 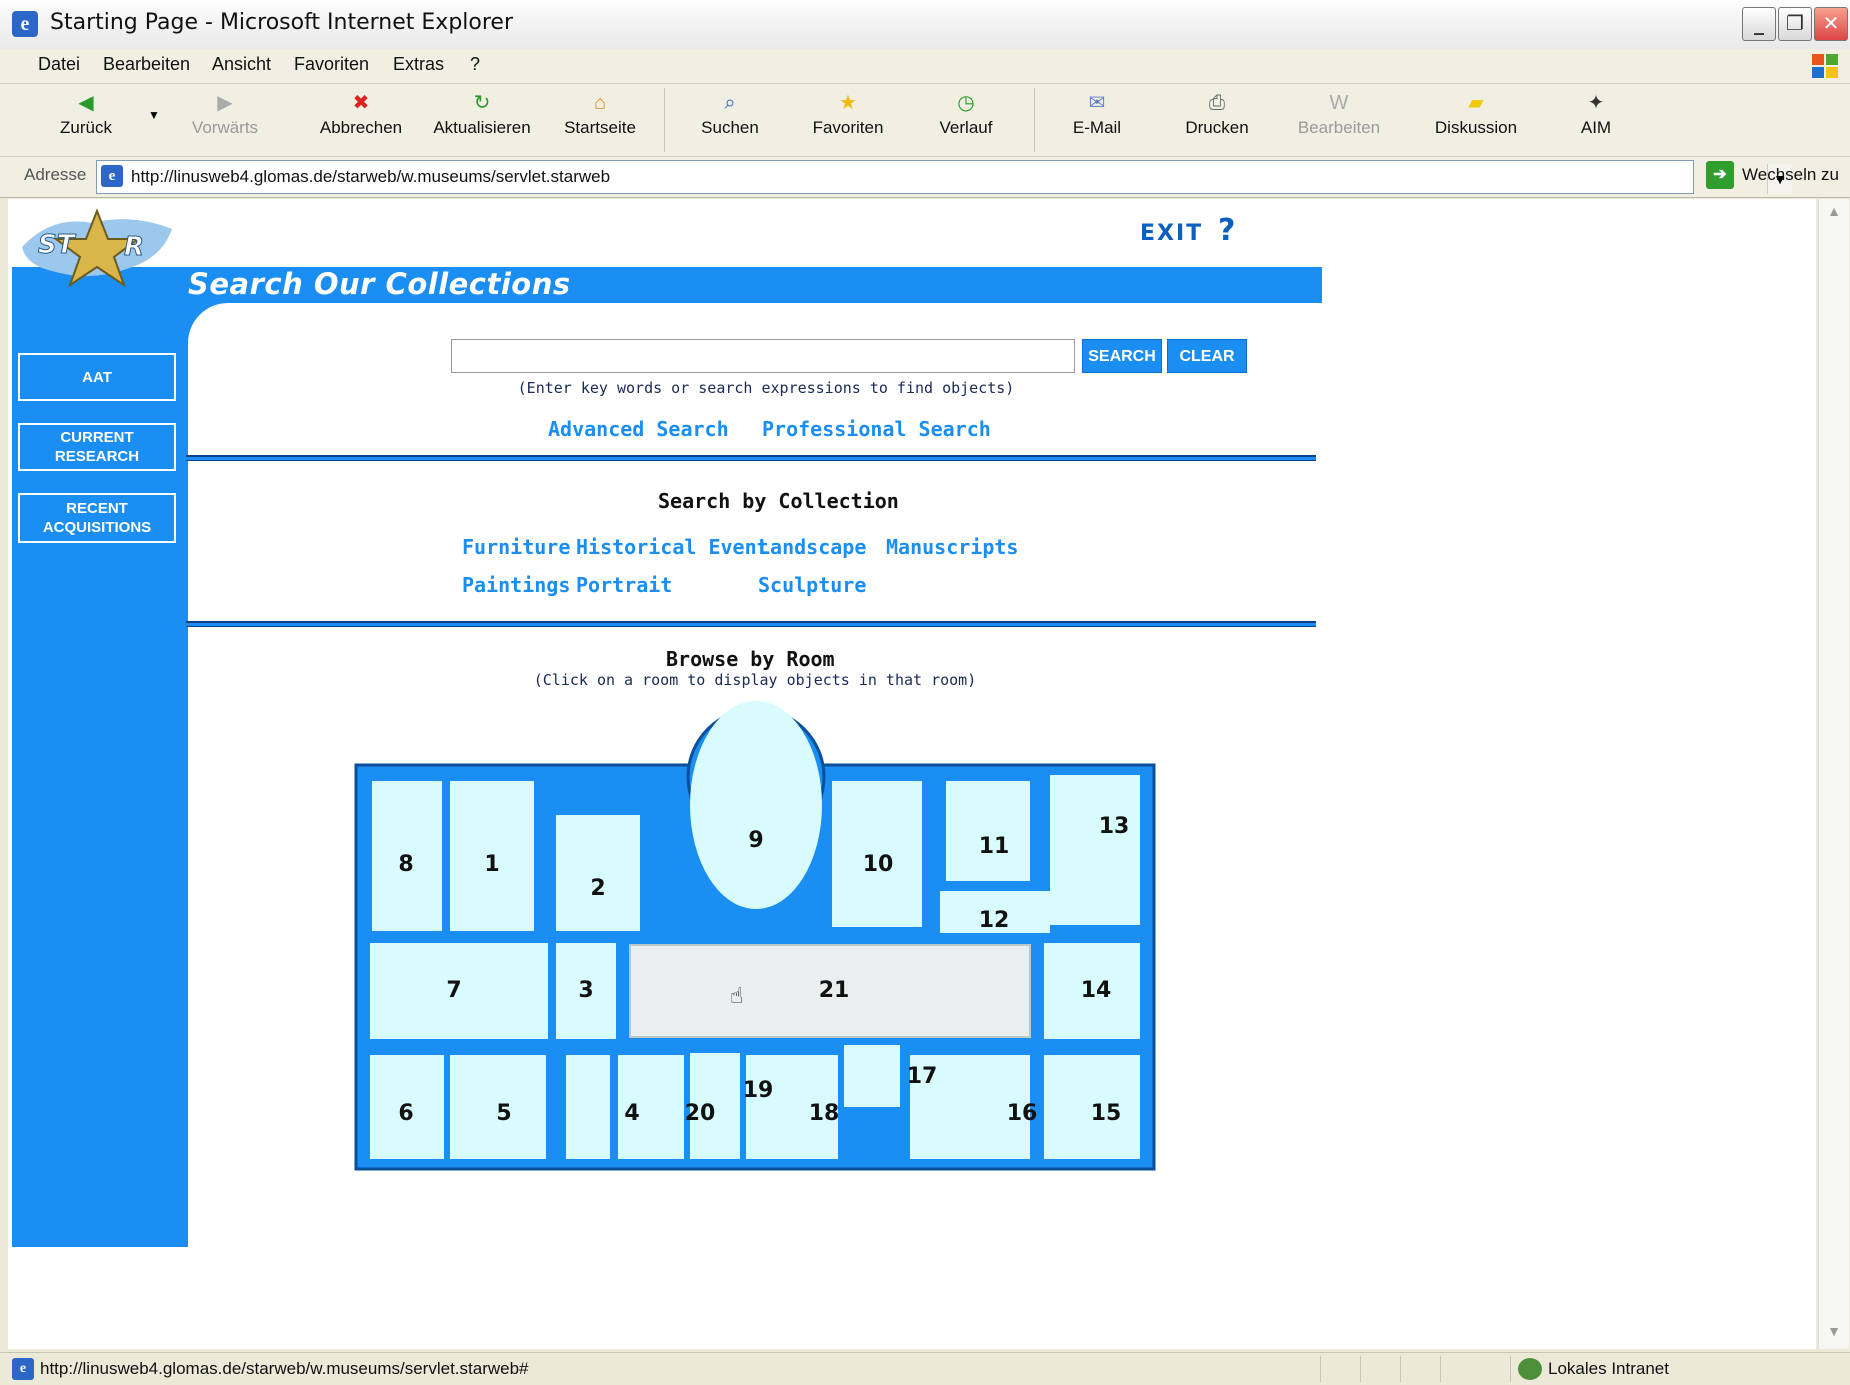 I want to click on search-input, so click(x=763, y=356).